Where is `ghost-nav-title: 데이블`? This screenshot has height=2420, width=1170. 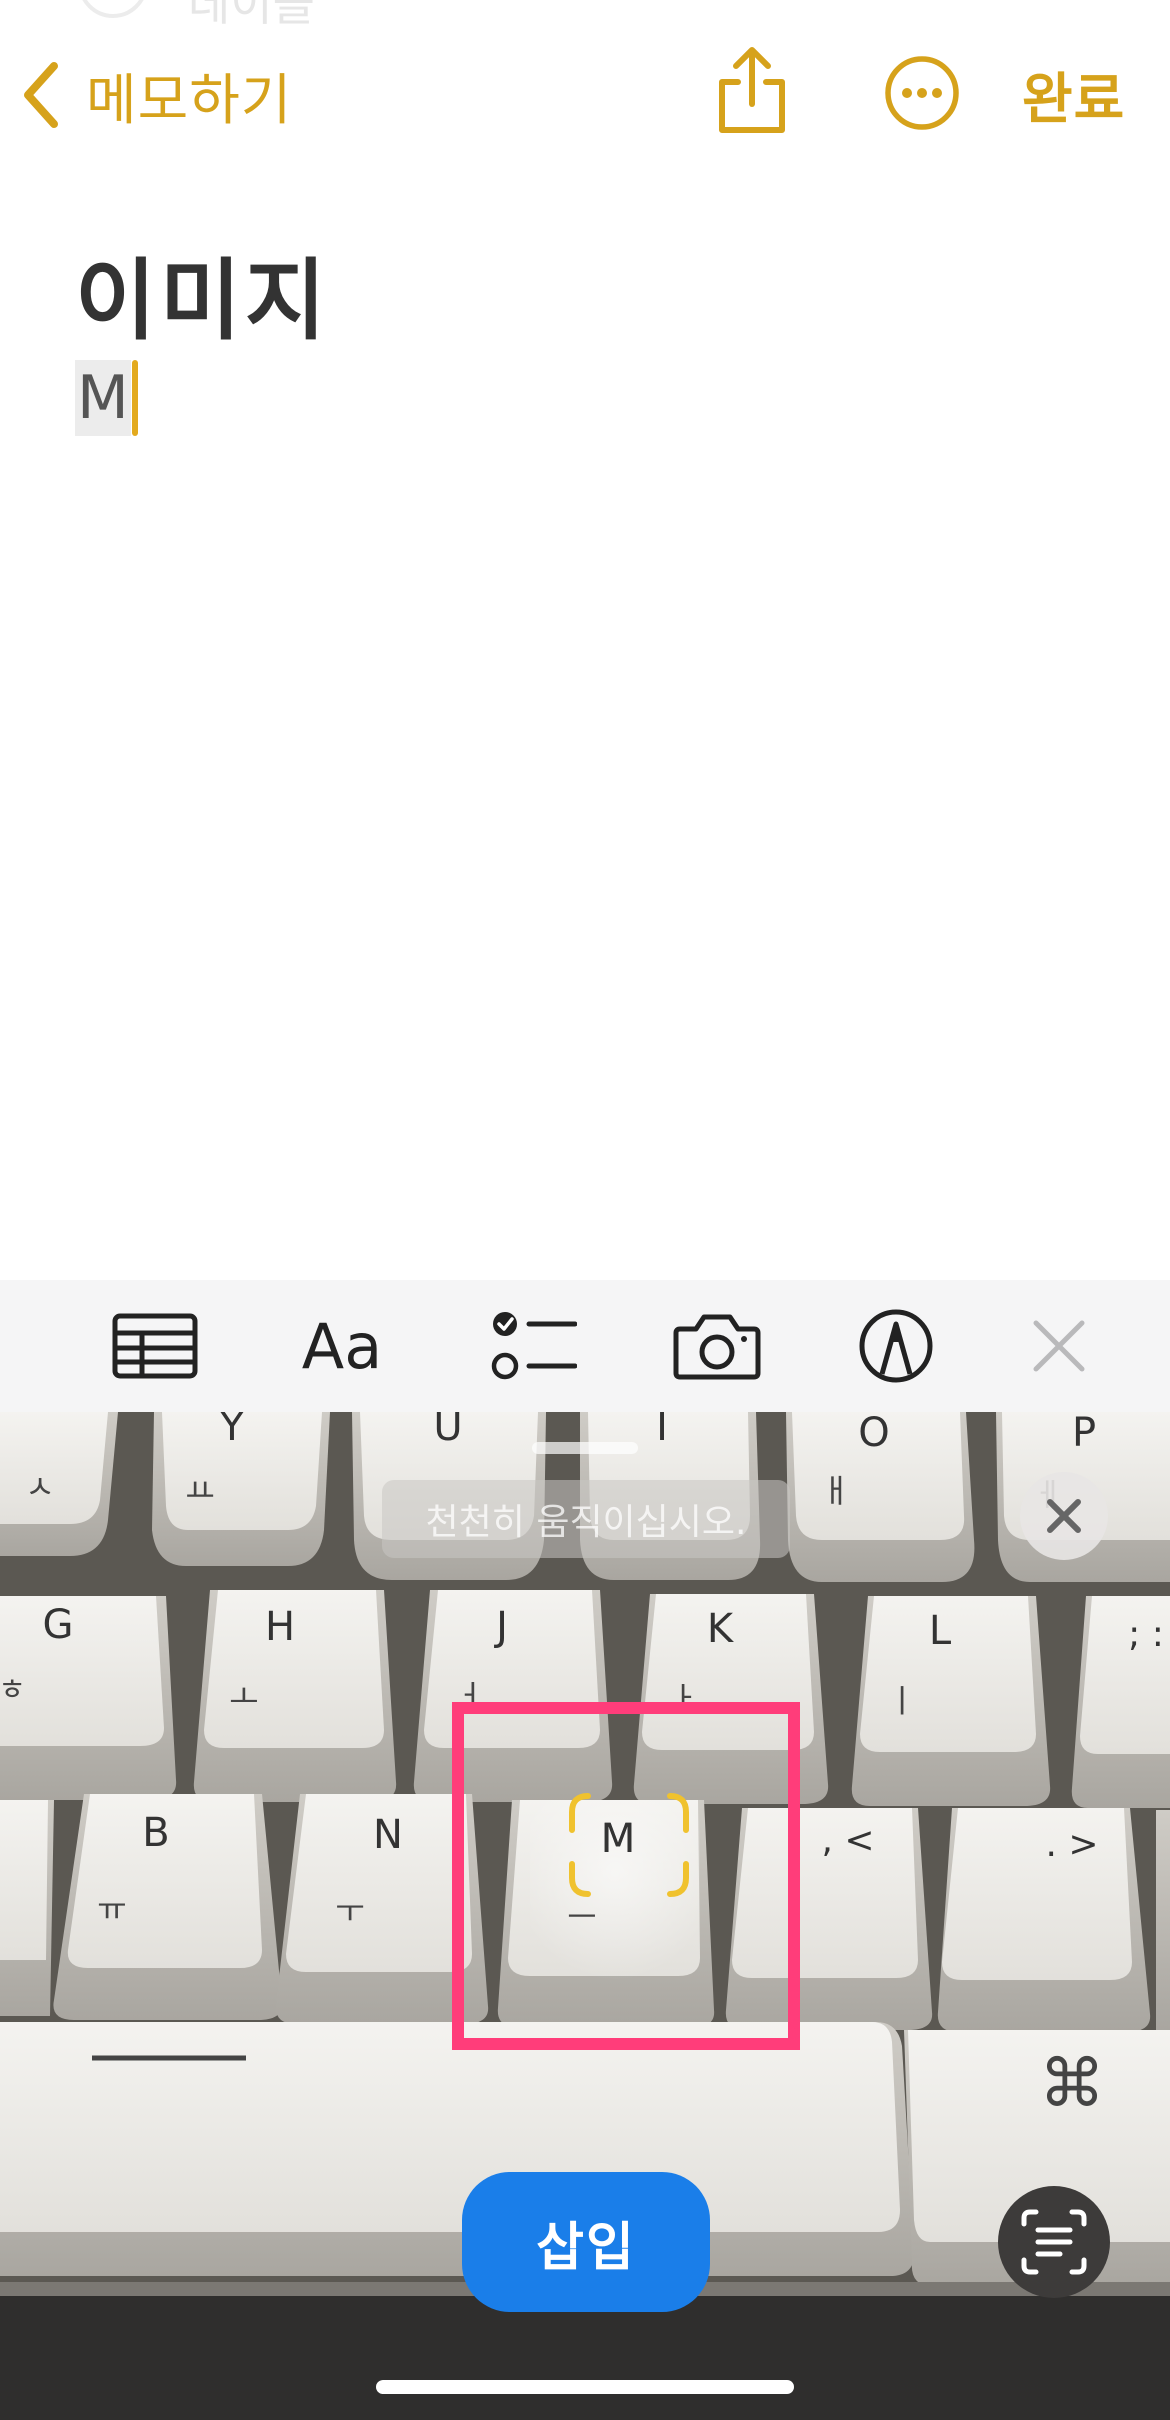 ghost-nav-title: 데이블 is located at coordinates (251, 15).